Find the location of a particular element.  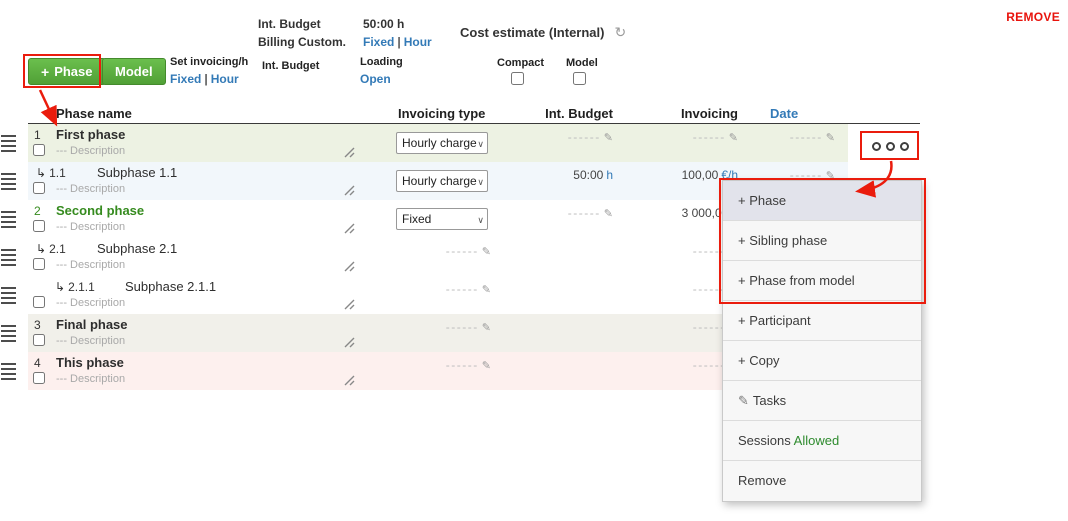

header-date: Date is located at coordinates (784, 113).